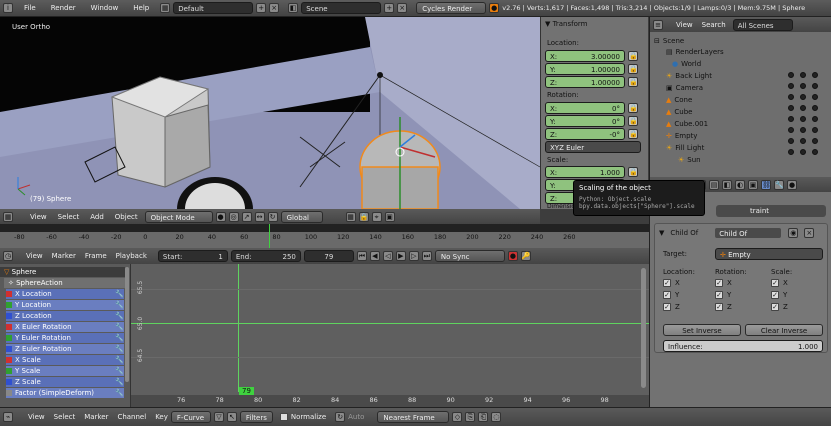 Image resolution: width=831 pixels, height=426 pixels. I want to click on scale-x-checkbox: ✓ X, so click(797, 283).